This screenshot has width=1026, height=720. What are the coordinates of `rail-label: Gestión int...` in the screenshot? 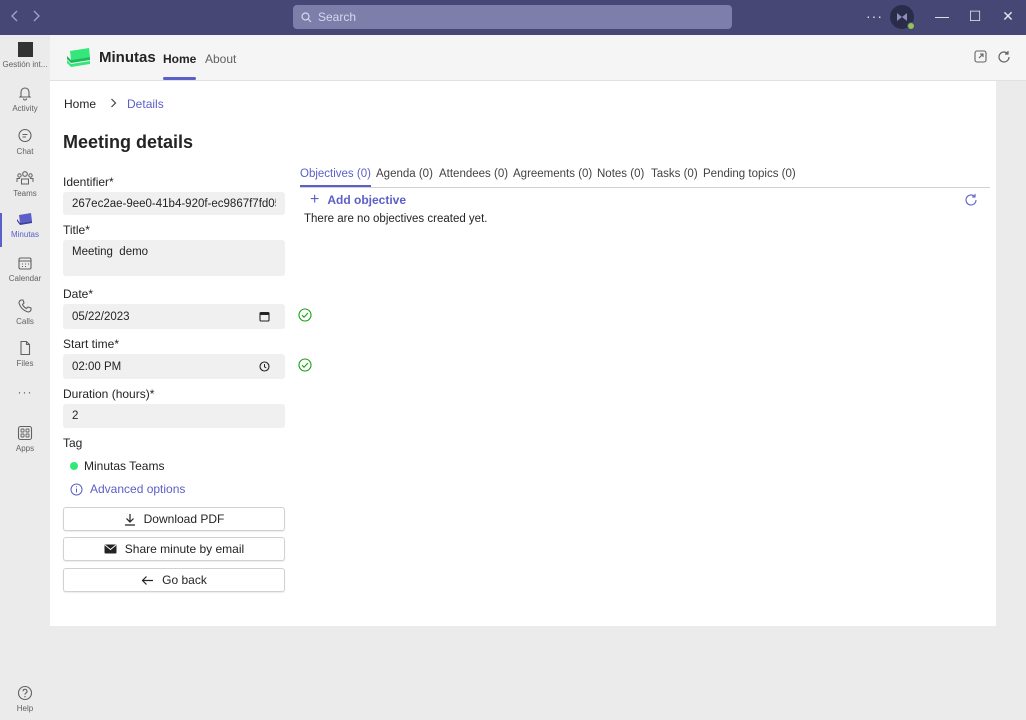 It's located at (25, 64).